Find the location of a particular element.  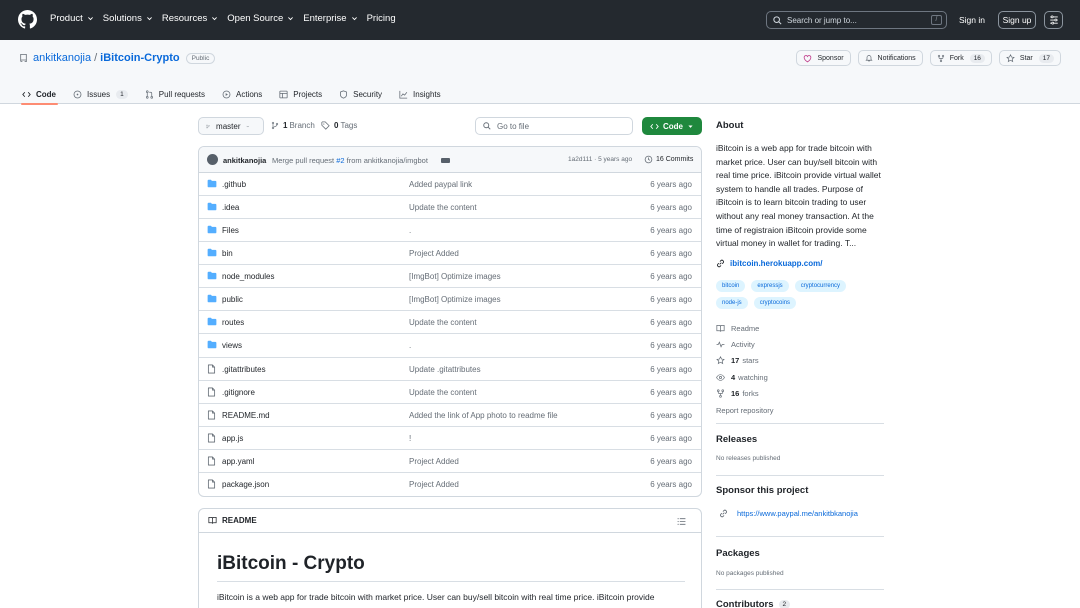

commit-expand-button is located at coordinates (445, 160).